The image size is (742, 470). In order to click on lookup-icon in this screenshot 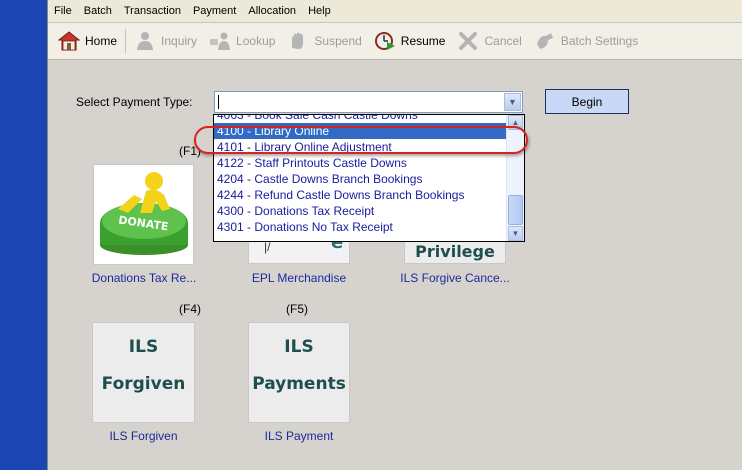, I will do `click(220, 41)`.